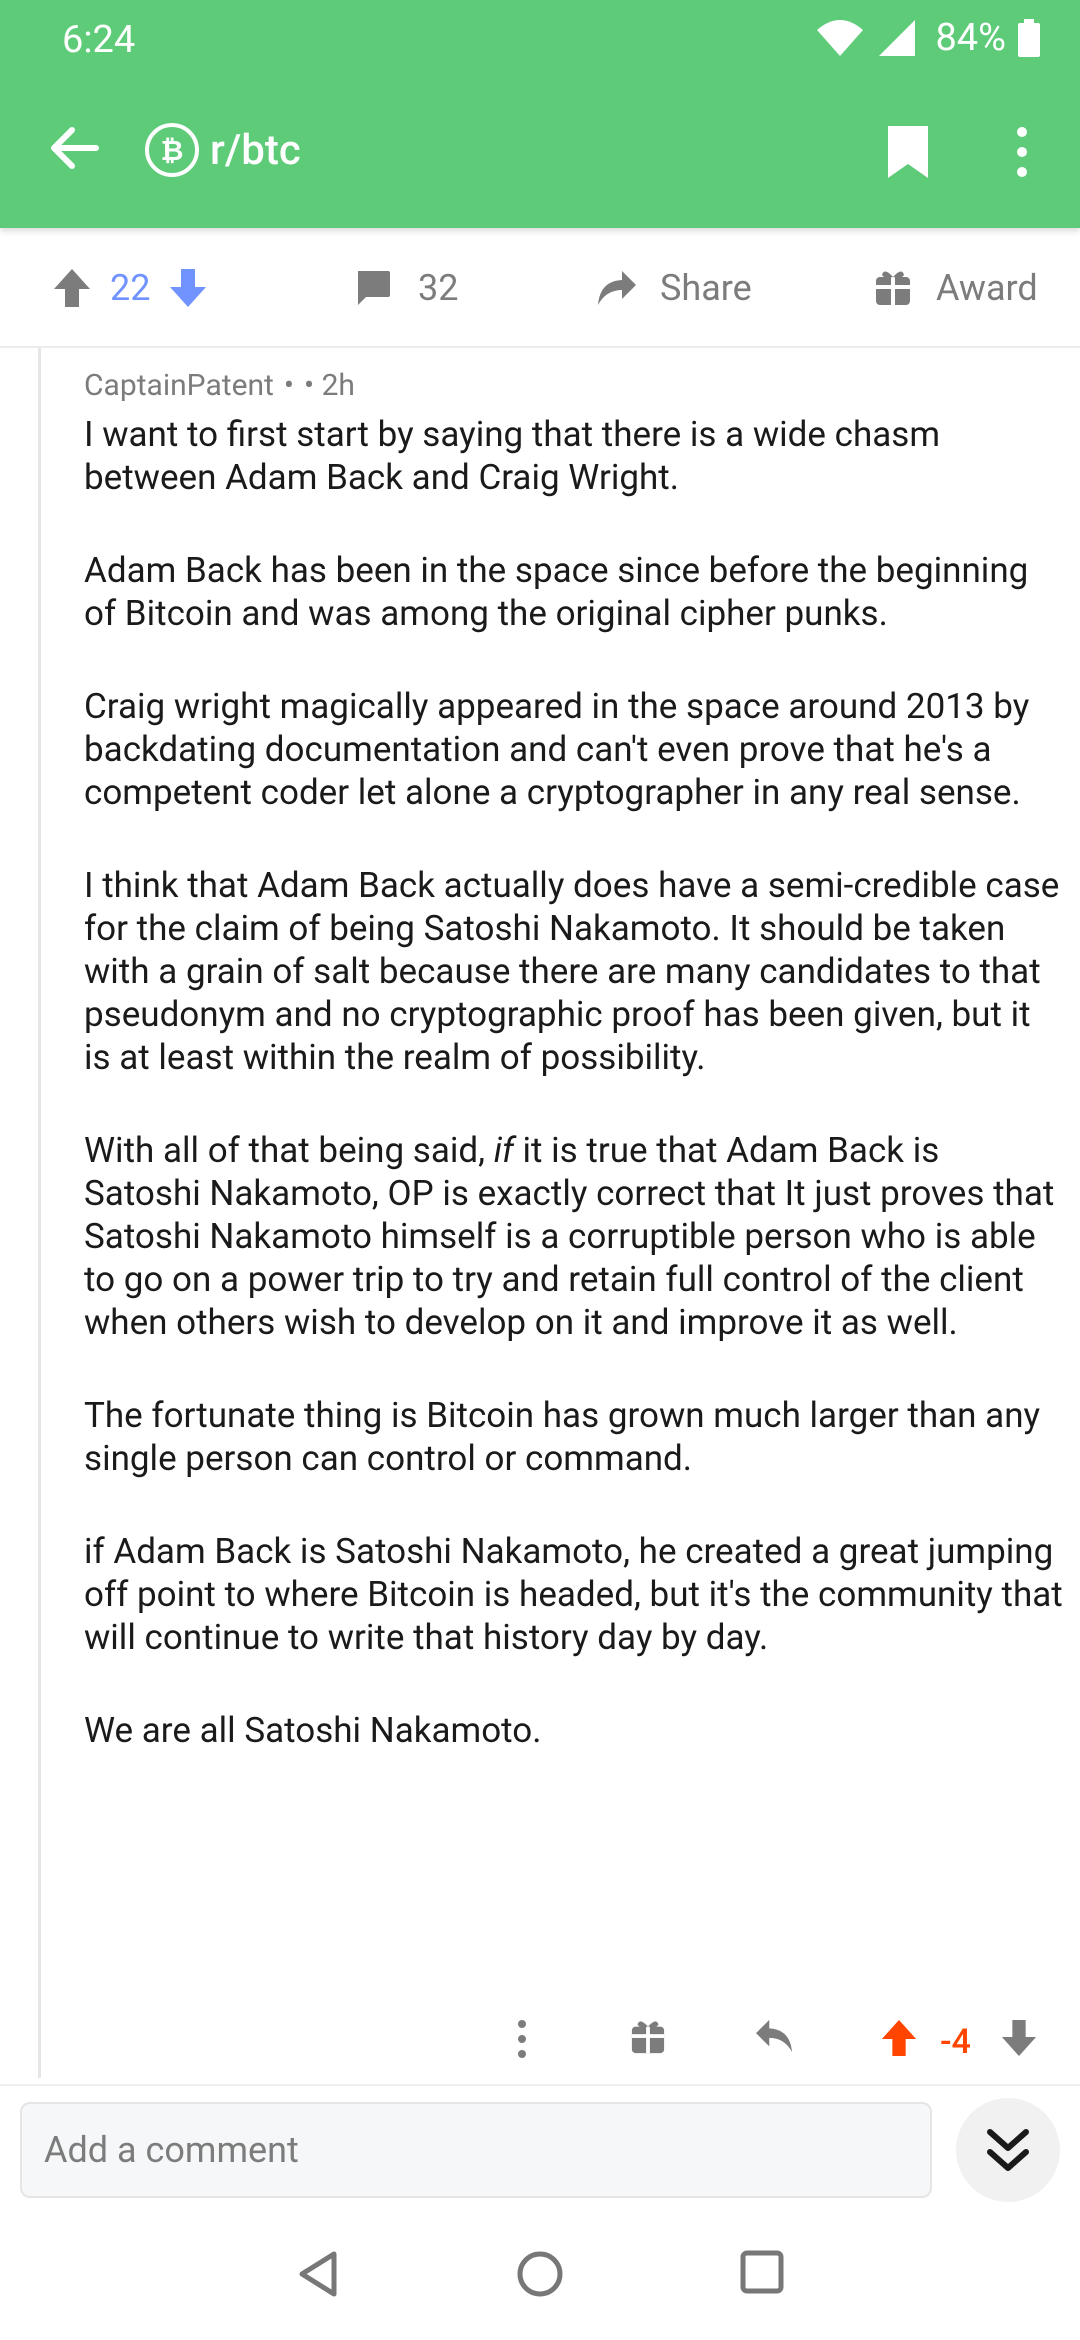 This screenshot has width=1080, height=2340. I want to click on bitcoin-icon: ₿, so click(172, 150).